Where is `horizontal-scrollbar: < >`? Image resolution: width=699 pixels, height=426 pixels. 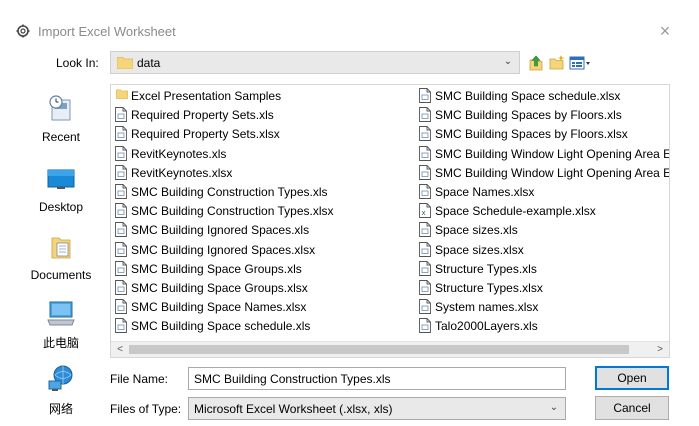
horizontal-scrollbar: < > is located at coordinates (390, 349).